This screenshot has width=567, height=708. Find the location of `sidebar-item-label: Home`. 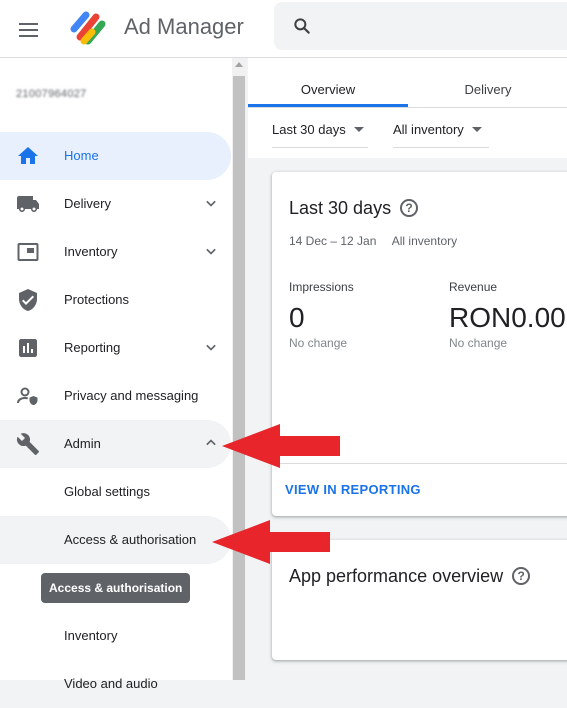

sidebar-item-label: Home is located at coordinates (81, 155).